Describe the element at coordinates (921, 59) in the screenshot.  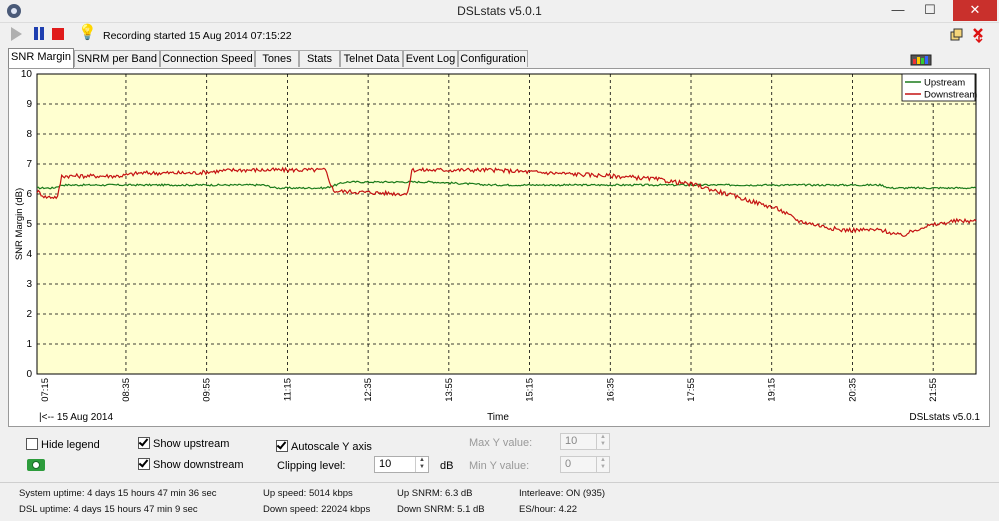
I see `chart-snapshot-icon` at that location.